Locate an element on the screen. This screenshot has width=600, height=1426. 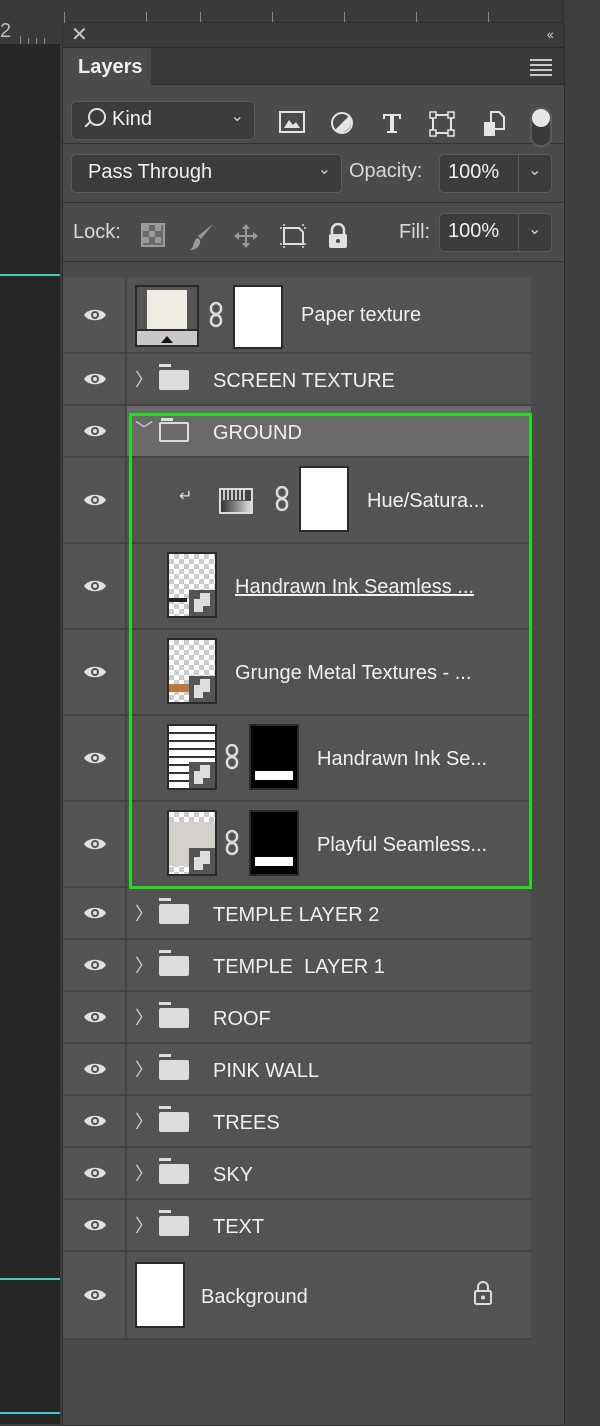
fill-field: 100% ⌄ is located at coordinates (495, 232).